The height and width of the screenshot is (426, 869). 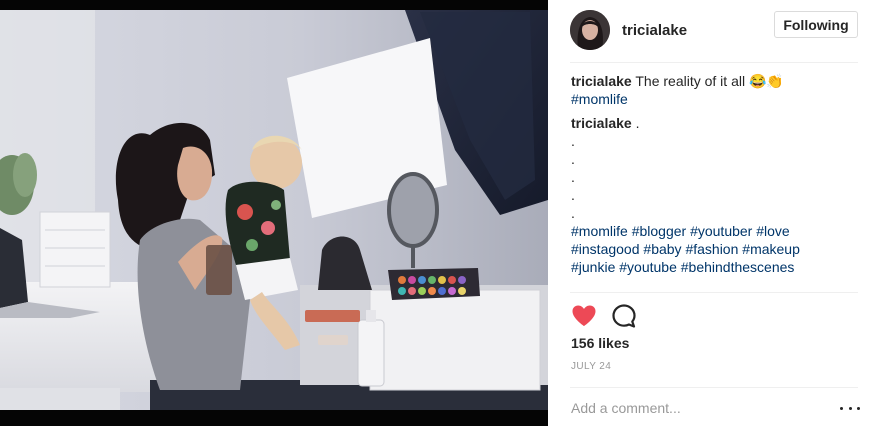 I want to click on hashtag-link: #fashion, so click(x=711, y=249).